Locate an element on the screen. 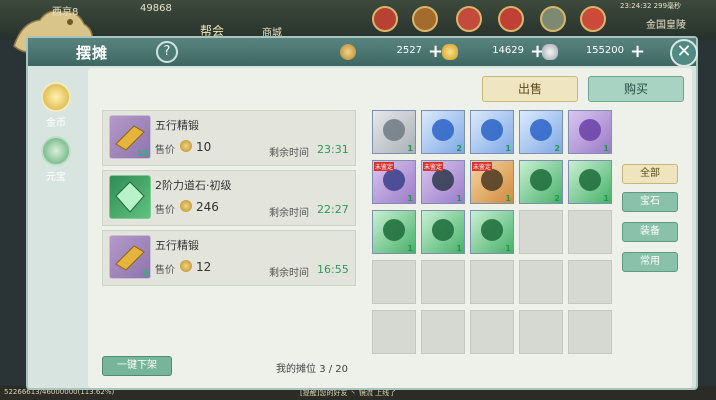 This screenshot has width=716, height=400. tab-gold-coin: 金币 is located at coordinates (56, 106).